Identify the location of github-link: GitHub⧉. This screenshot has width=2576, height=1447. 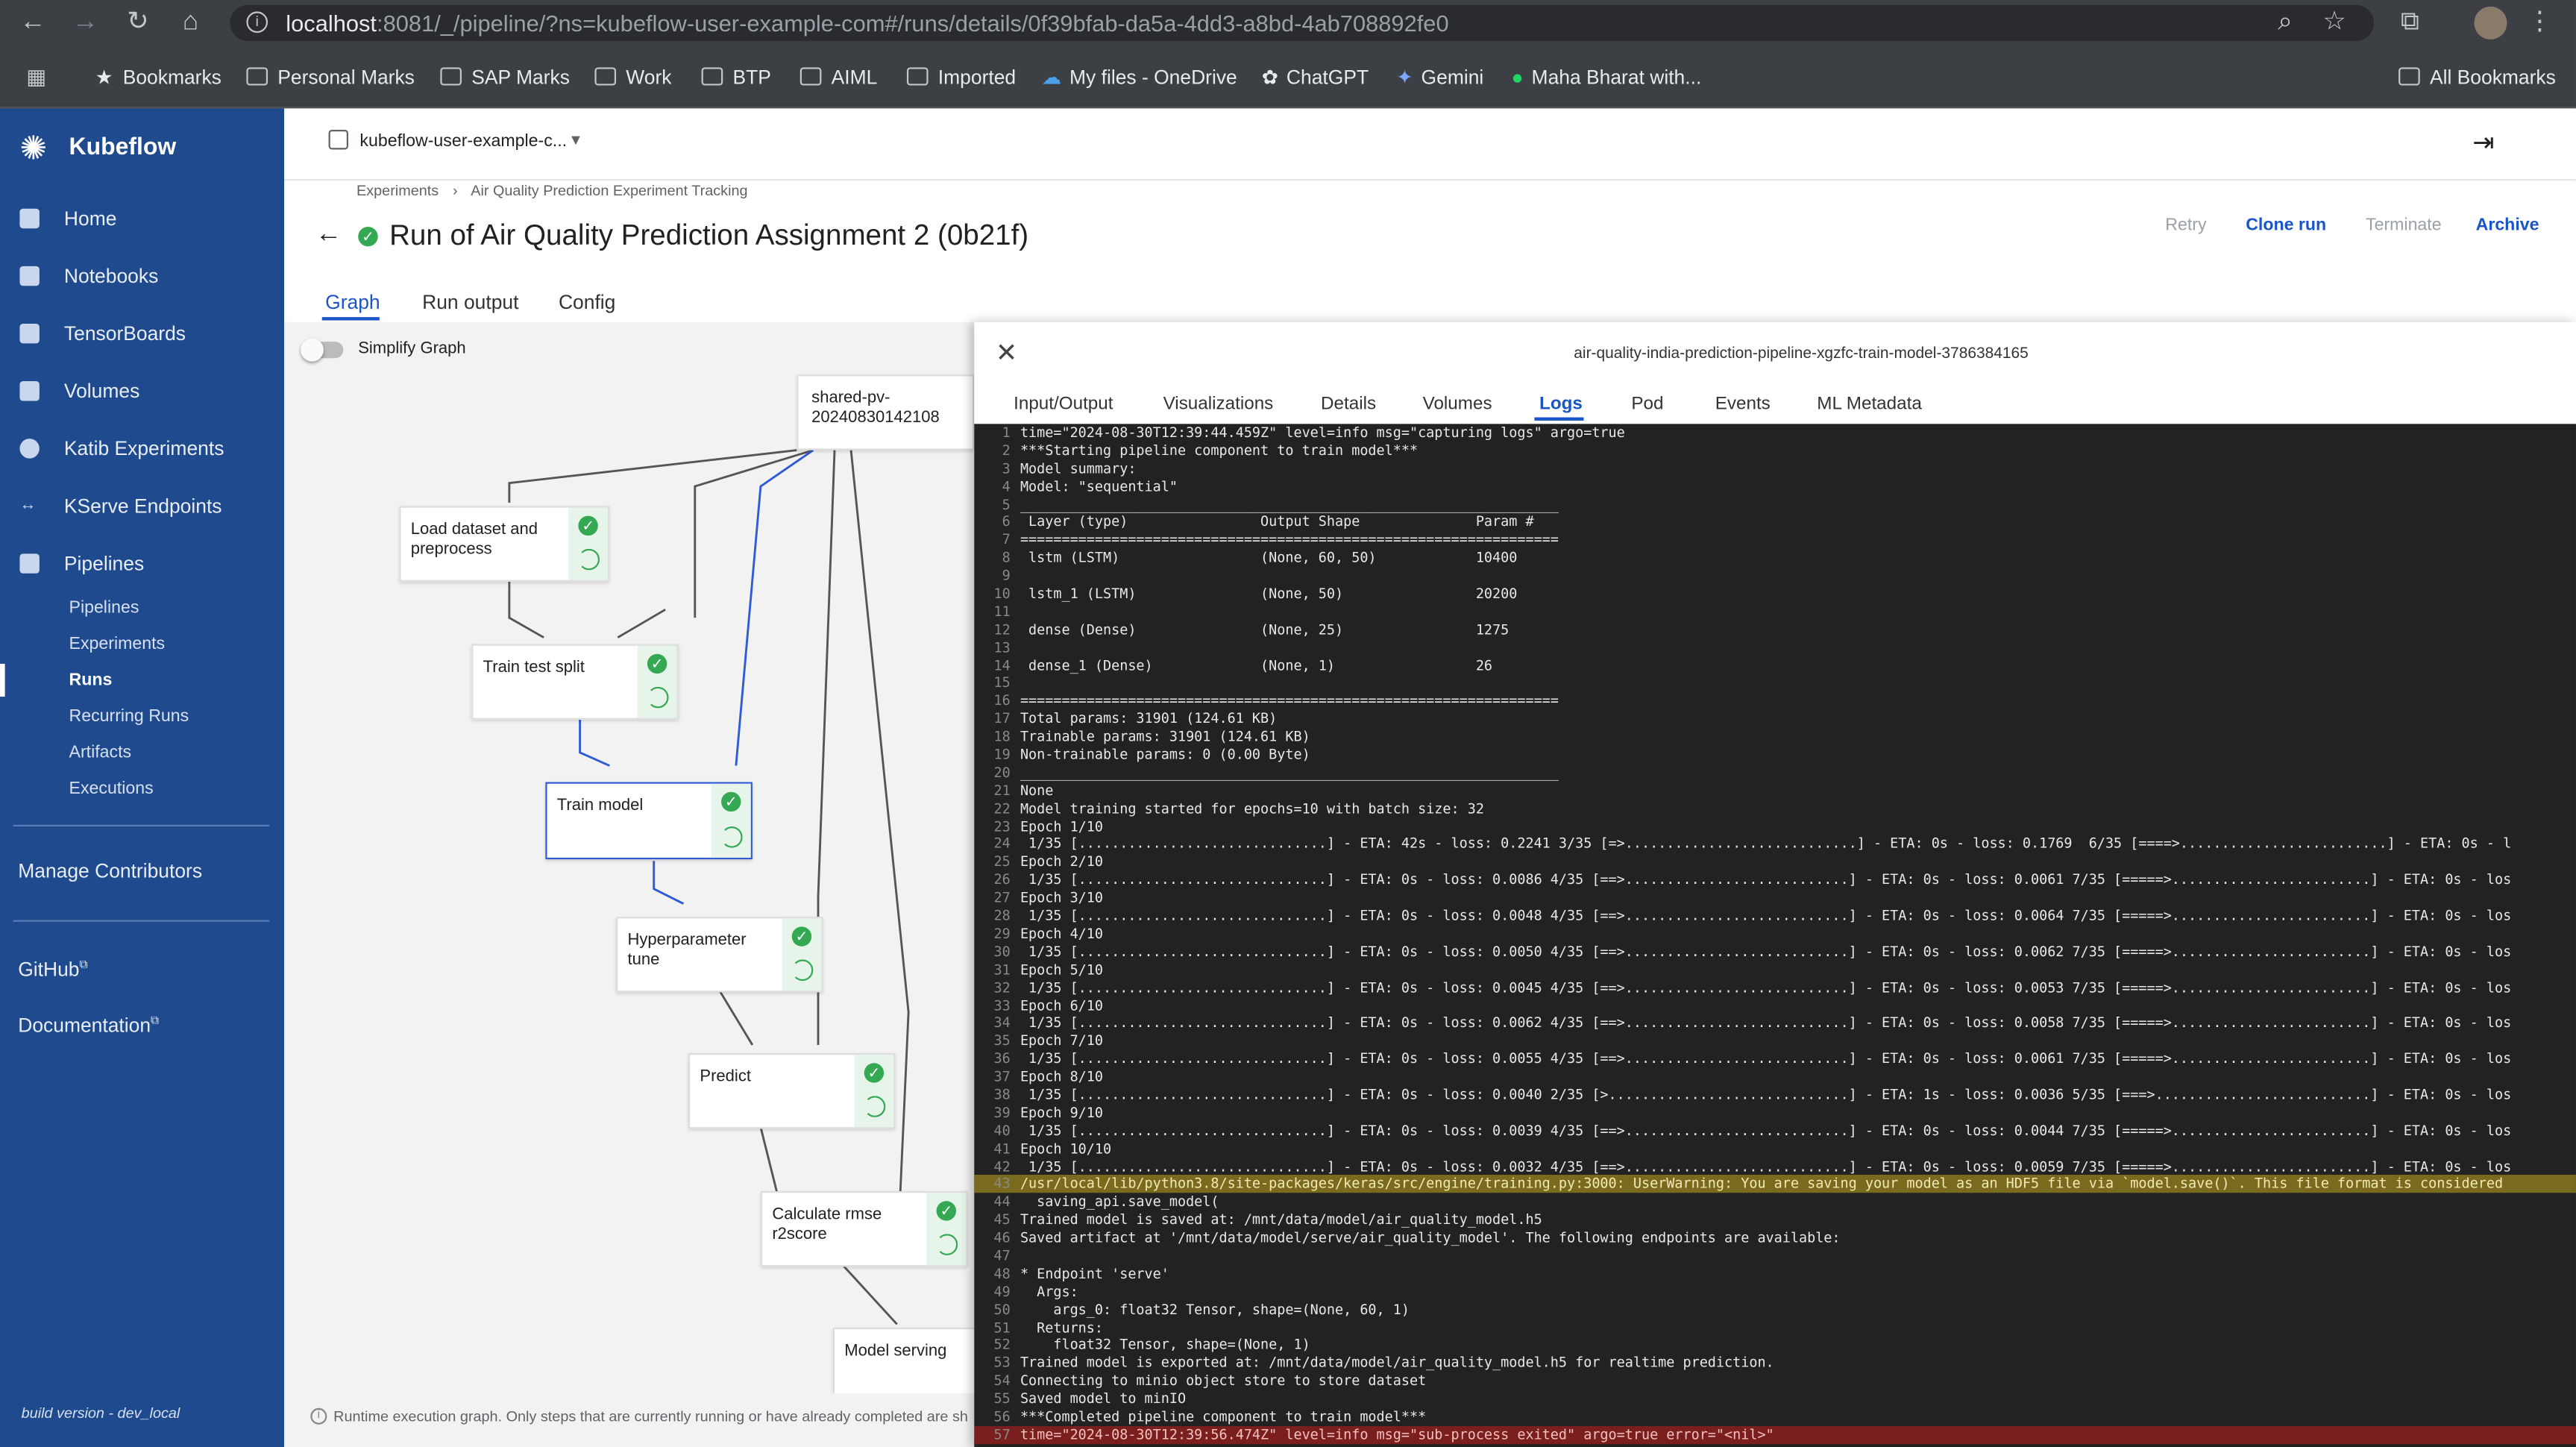
(53, 970).